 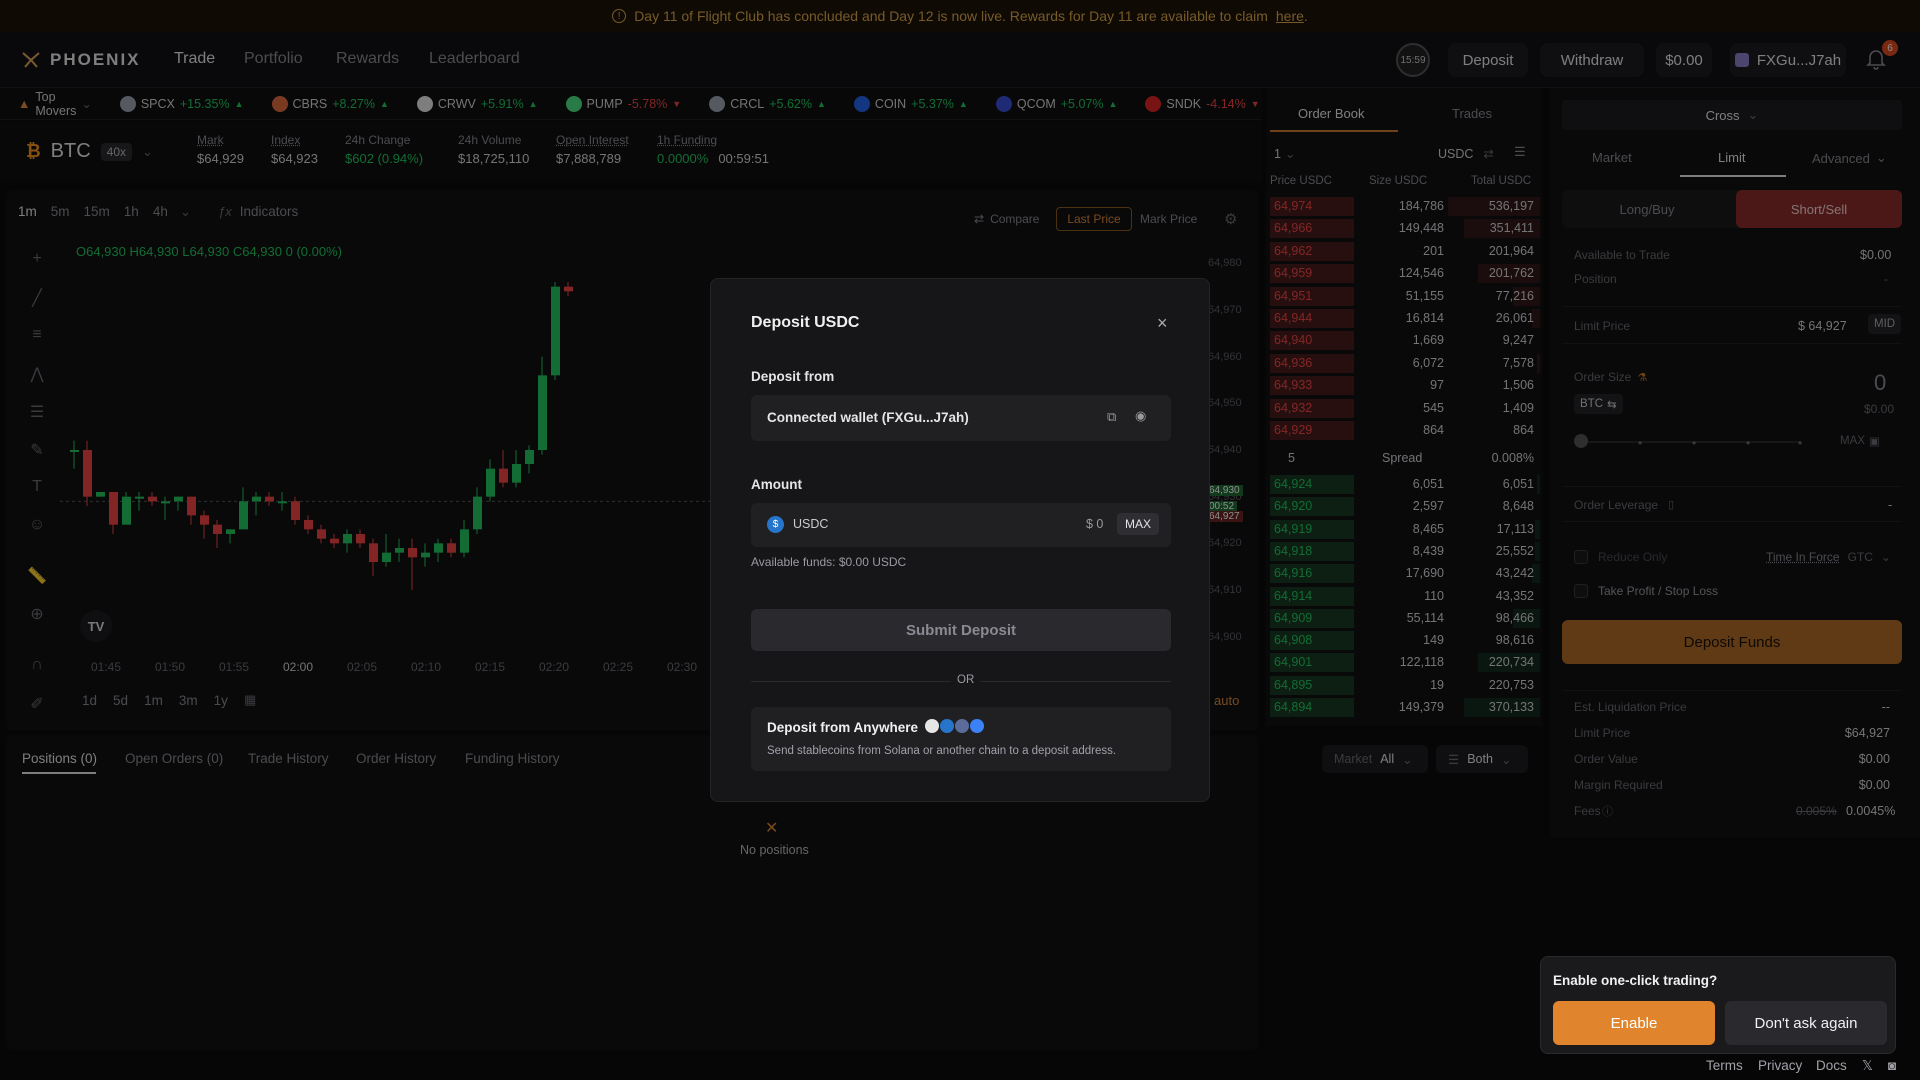 I want to click on usdc-icon, so click(x=947, y=726).